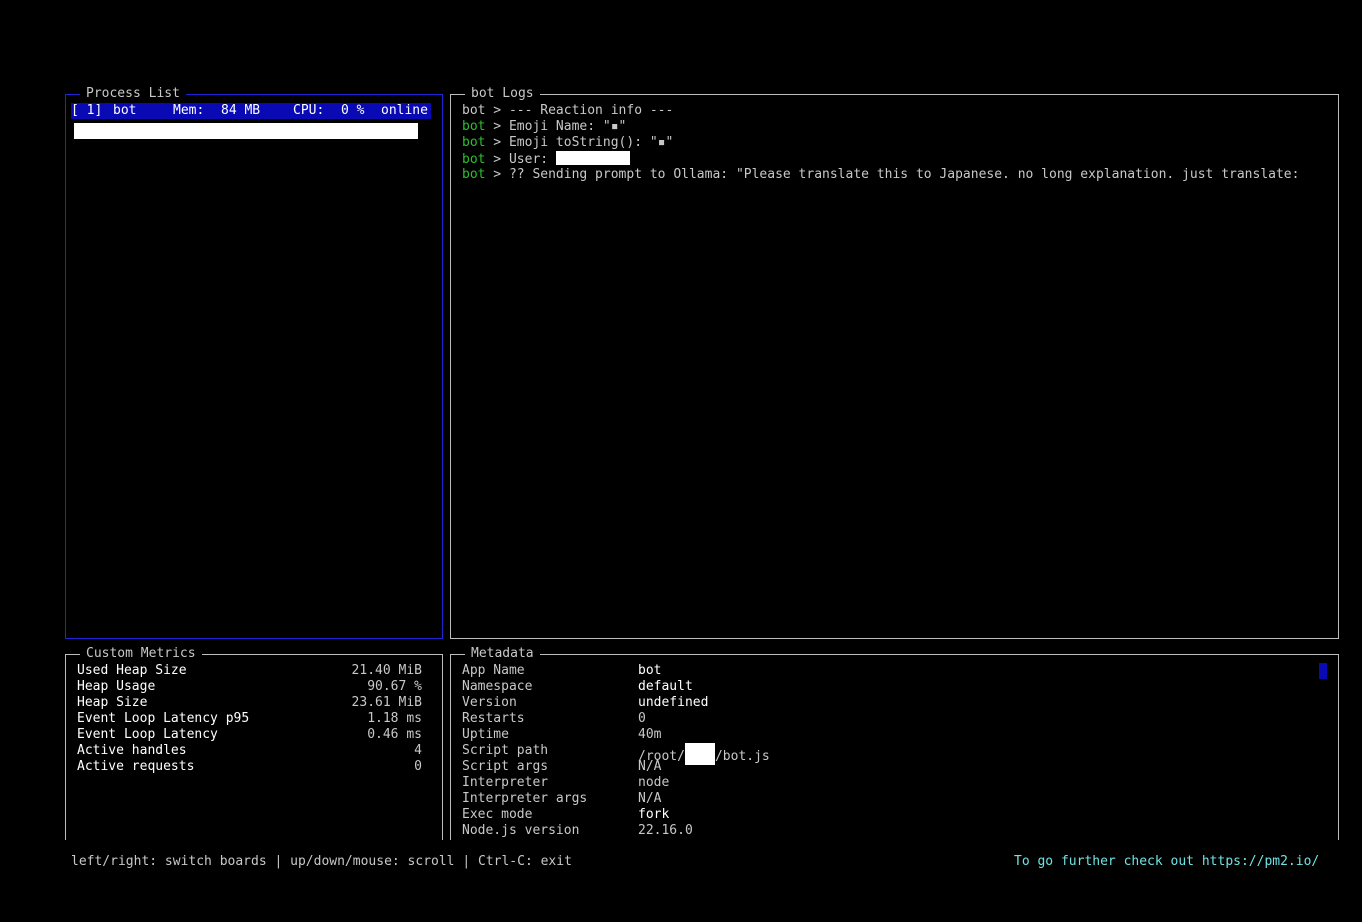 This screenshot has width=1362, height=922. What do you see at coordinates (812, 703) in the screenshot?
I see `metadata-row: Version undefined` at bounding box center [812, 703].